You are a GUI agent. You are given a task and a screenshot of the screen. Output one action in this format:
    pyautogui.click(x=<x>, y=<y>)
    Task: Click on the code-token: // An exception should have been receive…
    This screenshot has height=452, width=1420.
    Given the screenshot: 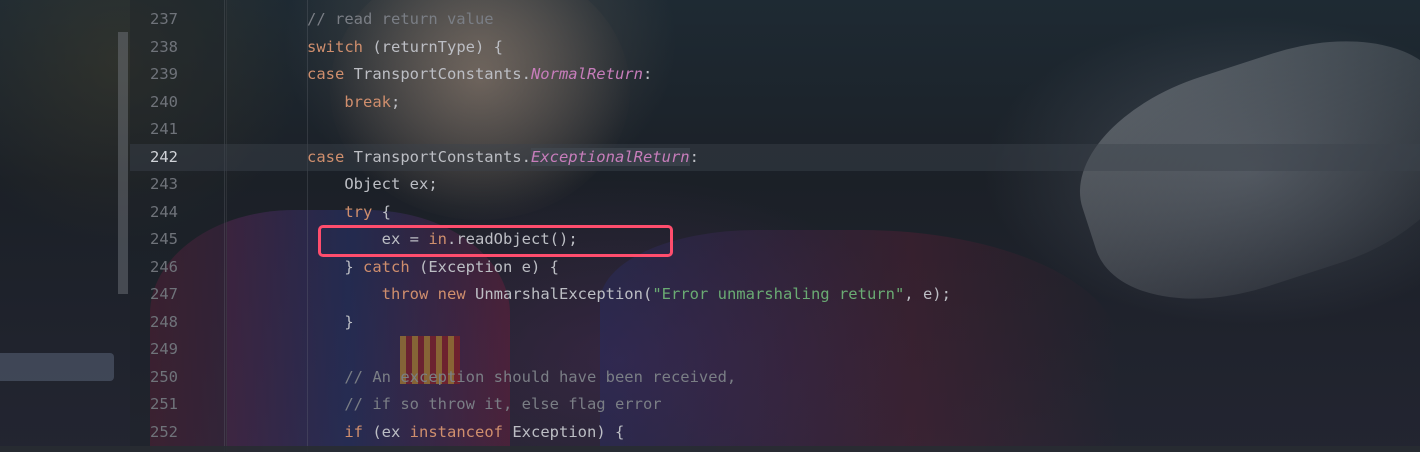 What is the action you would take?
    pyautogui.click(x=522, y=376)
    